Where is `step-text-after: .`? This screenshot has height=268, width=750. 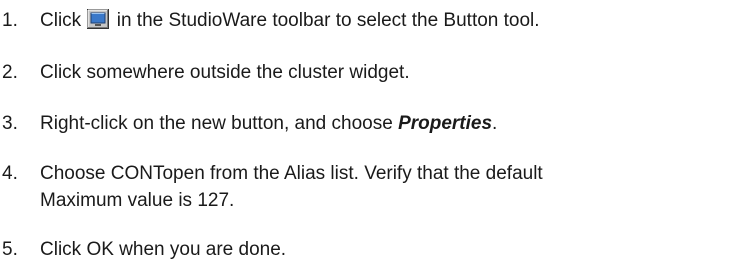 step-text-after: . is located at coordinates (495, 123).